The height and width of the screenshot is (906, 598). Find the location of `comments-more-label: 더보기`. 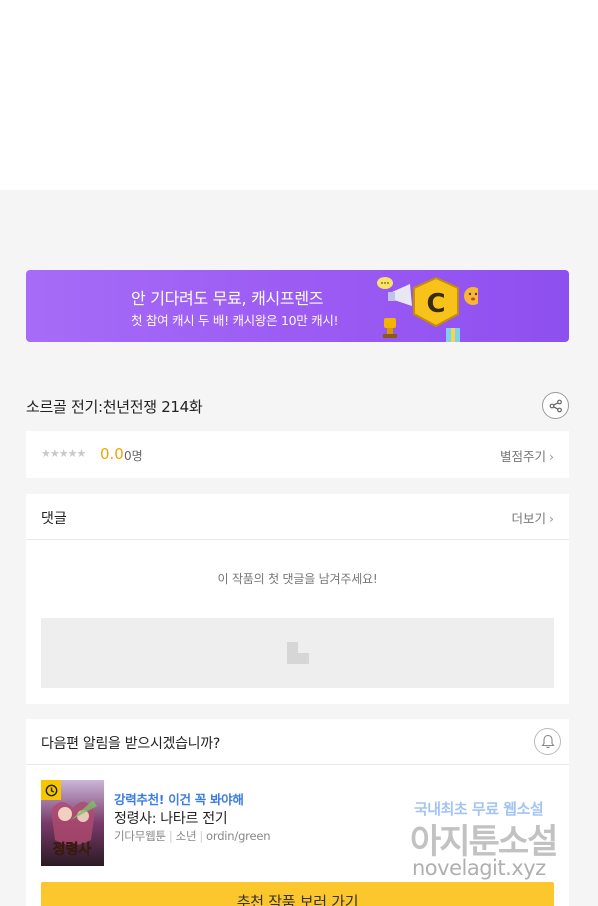

comments-more-label: 더보기 is located at coordinates (528, 518).